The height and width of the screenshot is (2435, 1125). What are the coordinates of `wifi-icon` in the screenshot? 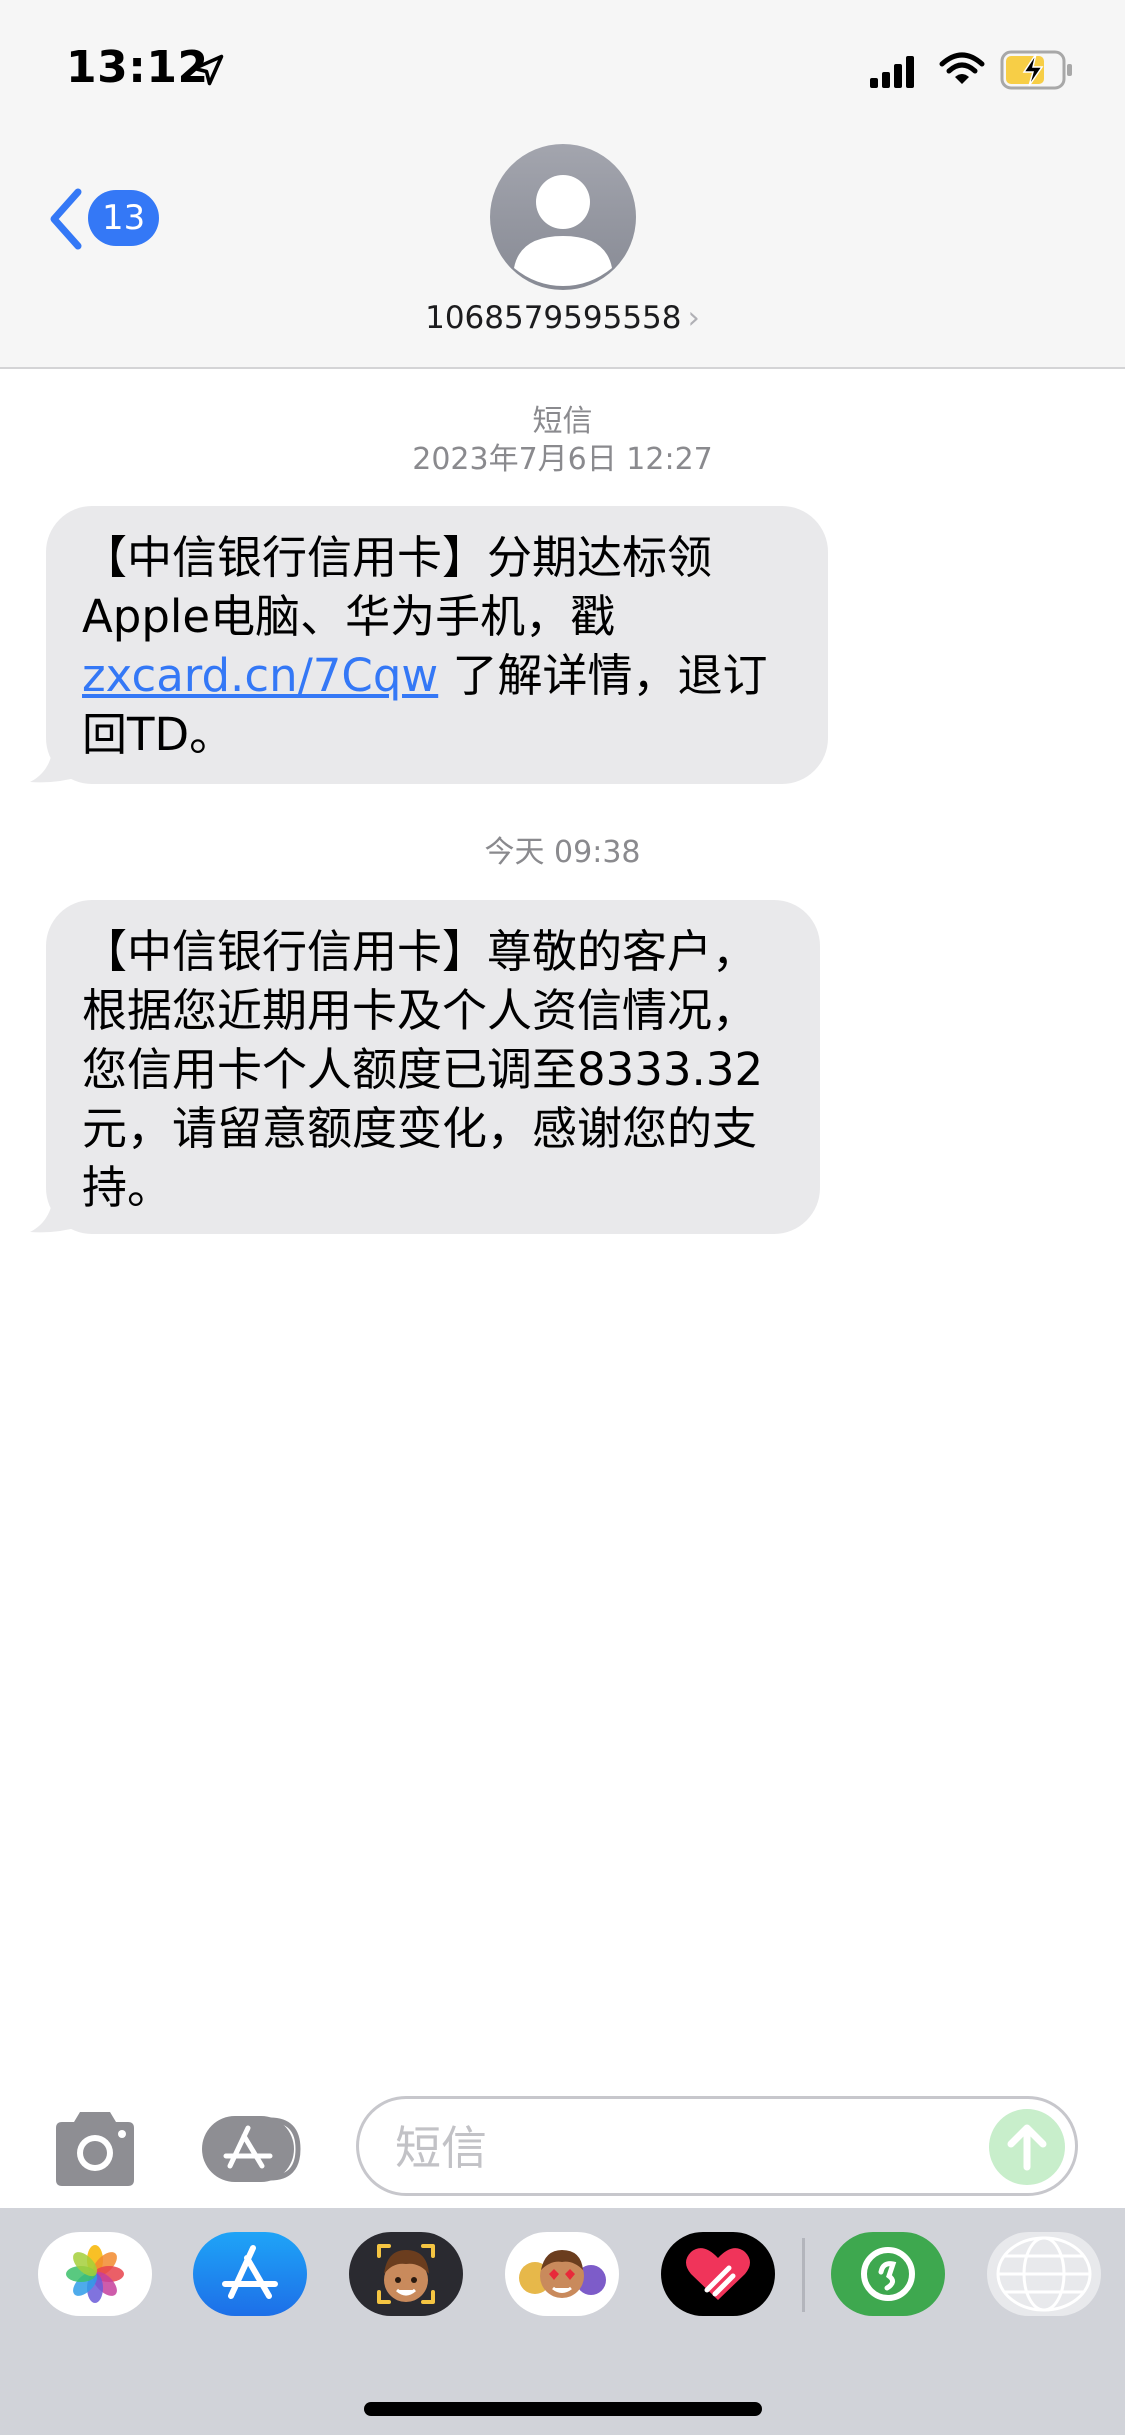 It's located at (962, 68).